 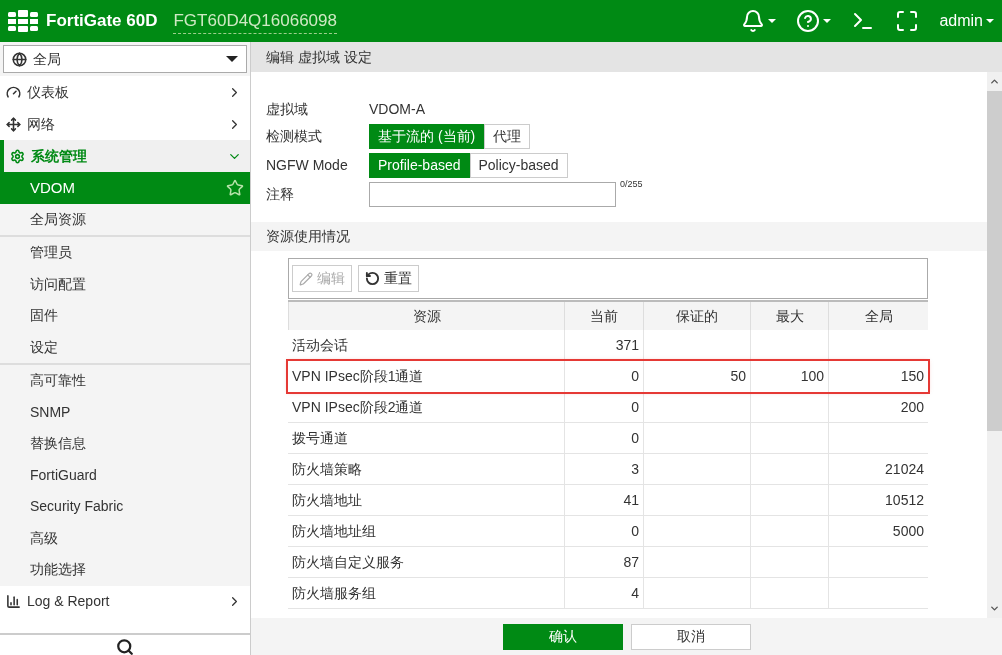 I want to click on char-counter: 0/255, so click(x=631, y=184).